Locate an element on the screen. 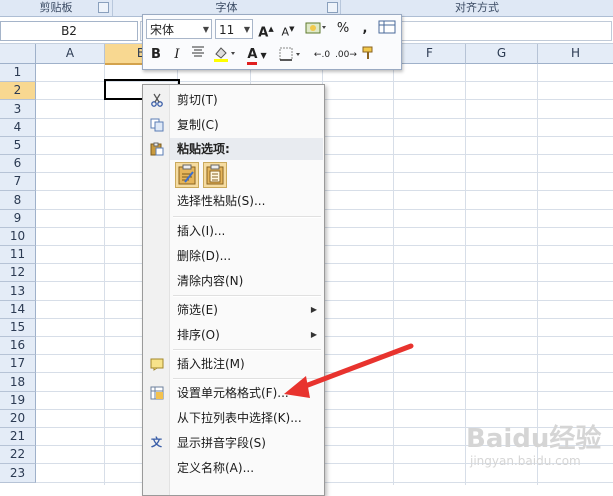  baidu-watermark-url: jingyan.baidu.com is located at coordinates (525, 461).